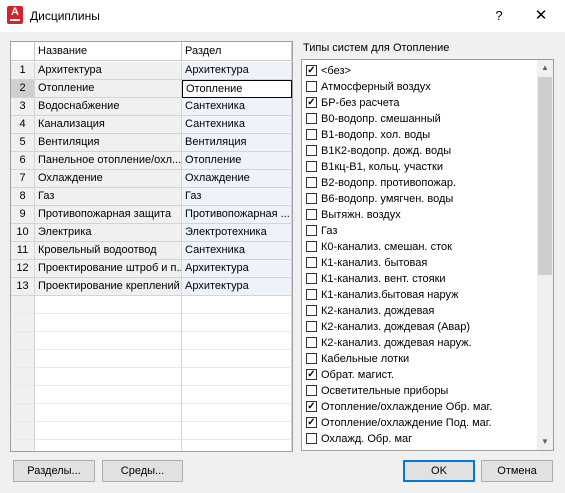 The width and height of the screenshot is (565, 493). What do you see at coordinates (23, 179) in the screenshot?
I see `row-number: 7` at bounding box center [23, 179].